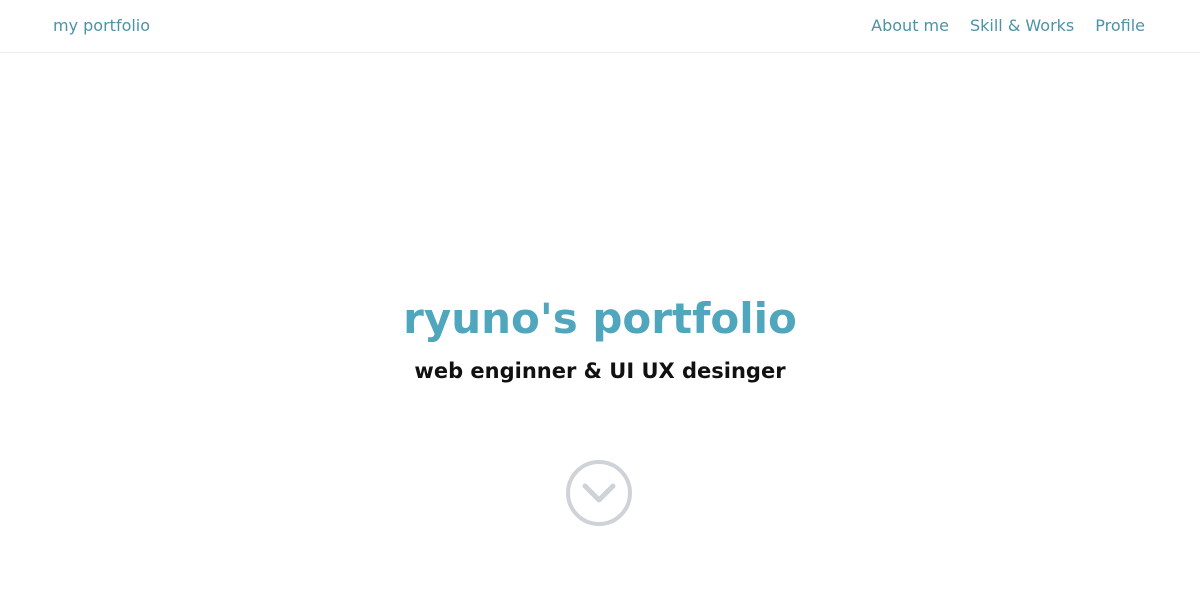 The width and height of the screenshot is (1200, 600). Describe the element at coordinates (101, 26) in the screenshot. I see `brand-link: my portfolio` at that location.